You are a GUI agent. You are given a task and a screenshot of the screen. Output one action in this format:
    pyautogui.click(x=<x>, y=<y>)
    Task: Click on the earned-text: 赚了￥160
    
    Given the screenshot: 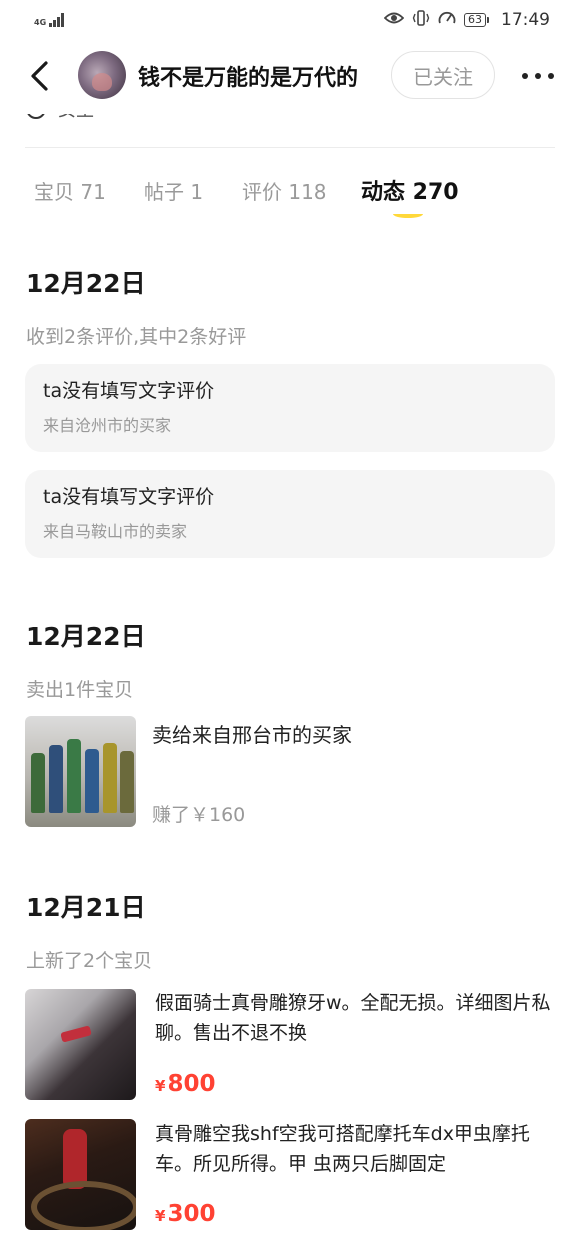 What is the action you would take?
    pyautogui.click(x=199, y=815)
    